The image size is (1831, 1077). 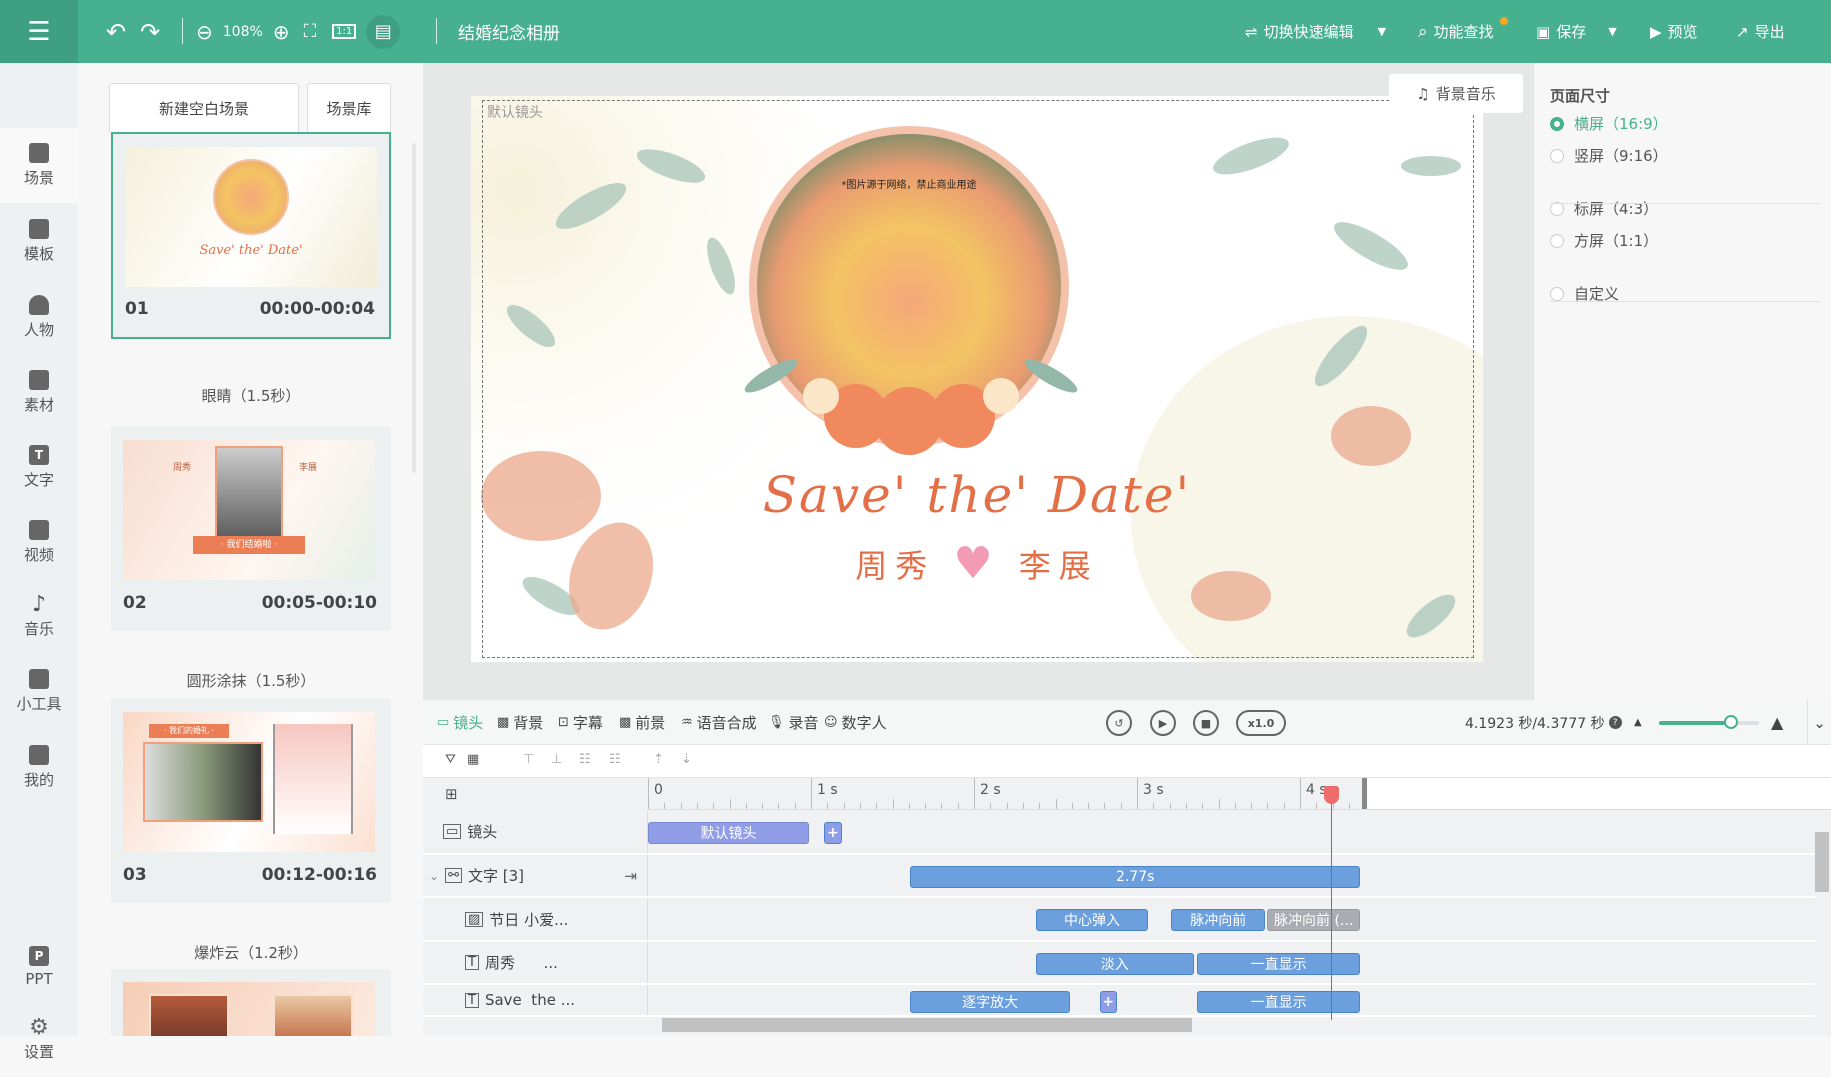 What do you see at coordinates (1239, 794) in the screenshot?
I see `time-ruler: 01 s2 s3 s4 s` at bounding box center [1239, 794].